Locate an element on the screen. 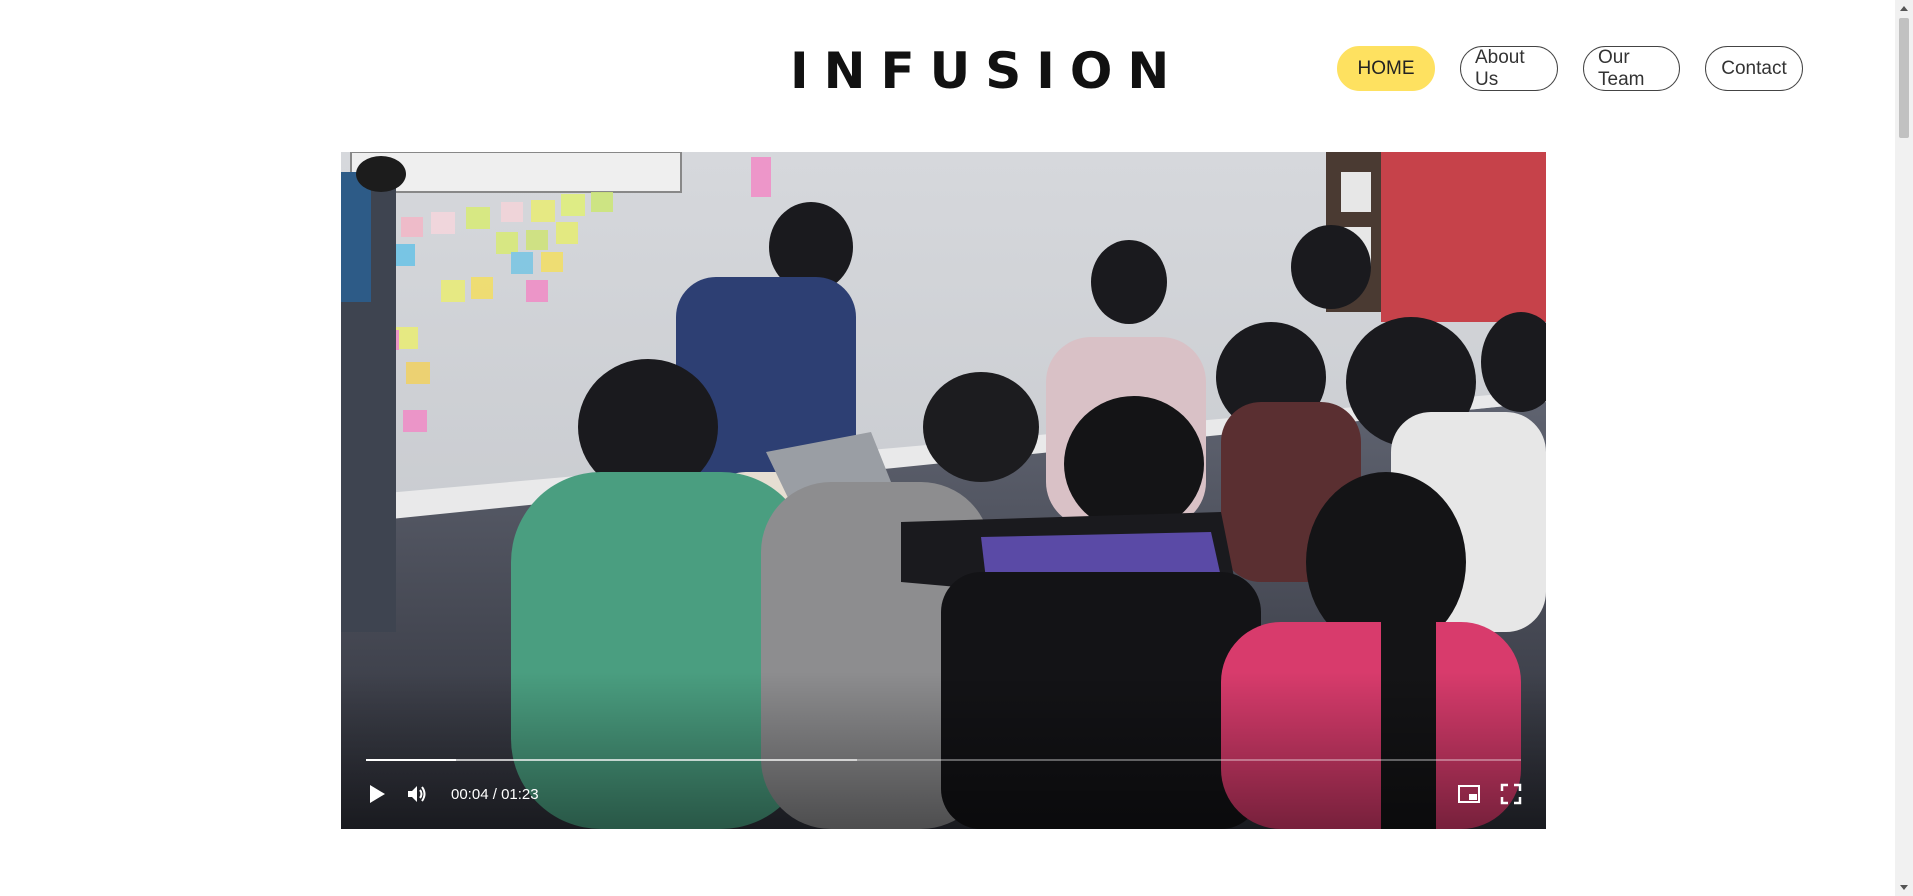 The image size is (1913, 896). progress-bar is located at coordinates (943, 760).